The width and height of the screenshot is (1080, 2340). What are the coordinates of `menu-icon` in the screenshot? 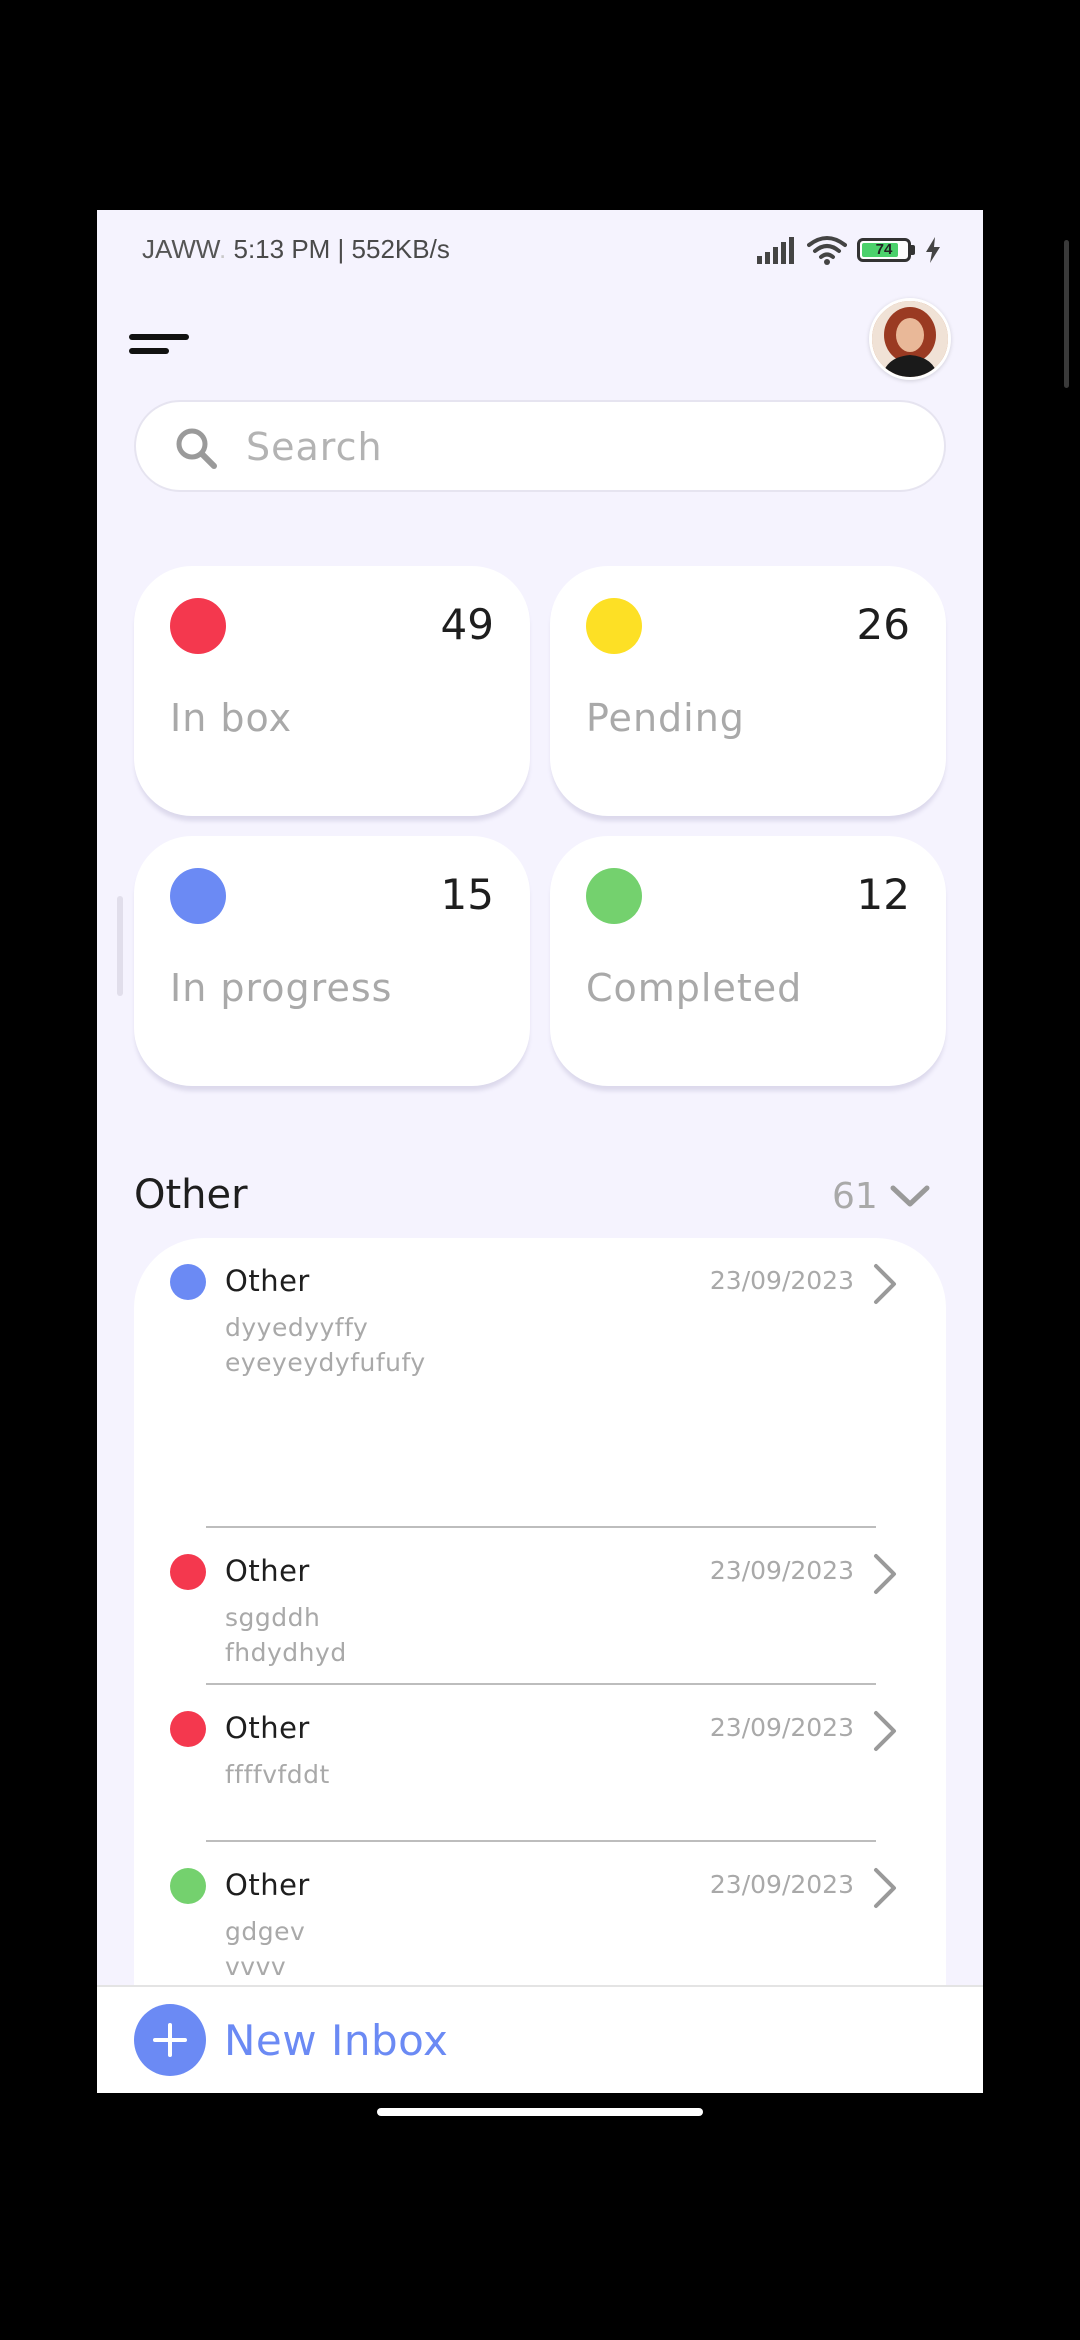 It's located at (161, 342).